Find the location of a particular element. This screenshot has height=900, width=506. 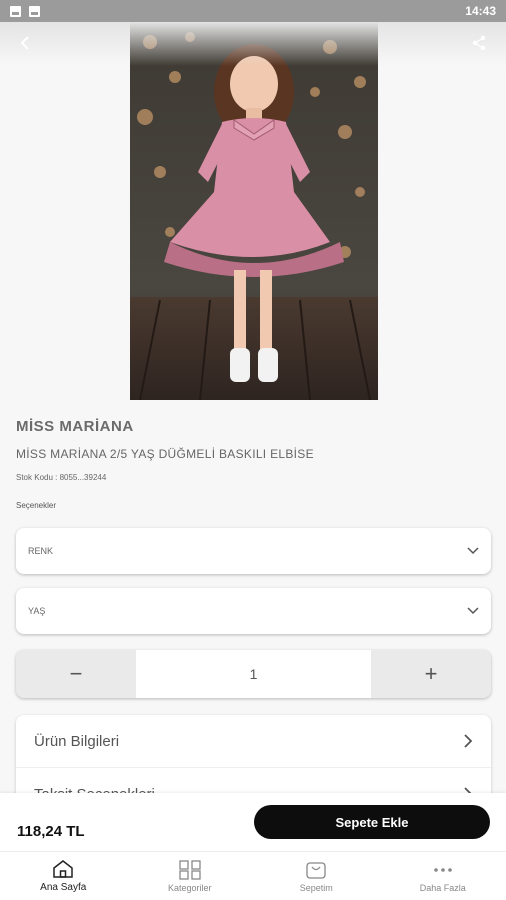

age-select: YAŞ is located at coordinates (253, 611).